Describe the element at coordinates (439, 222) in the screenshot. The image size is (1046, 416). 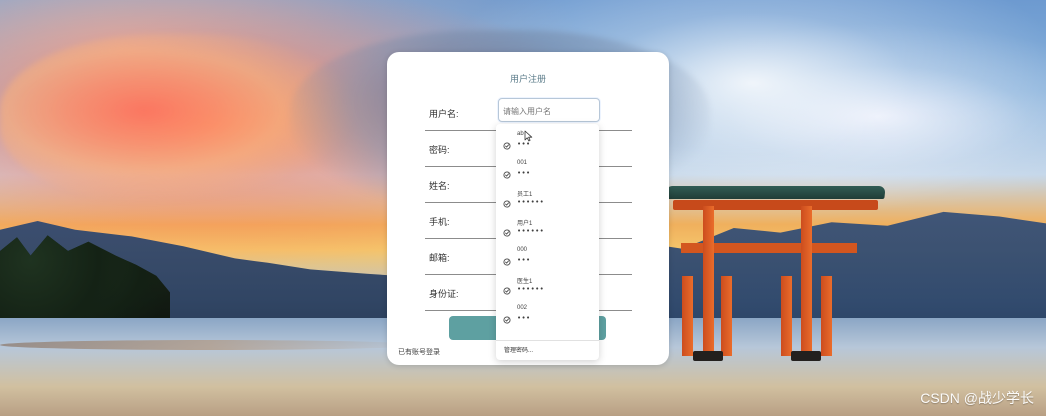
I see `phone-label: 手机:` at that location.